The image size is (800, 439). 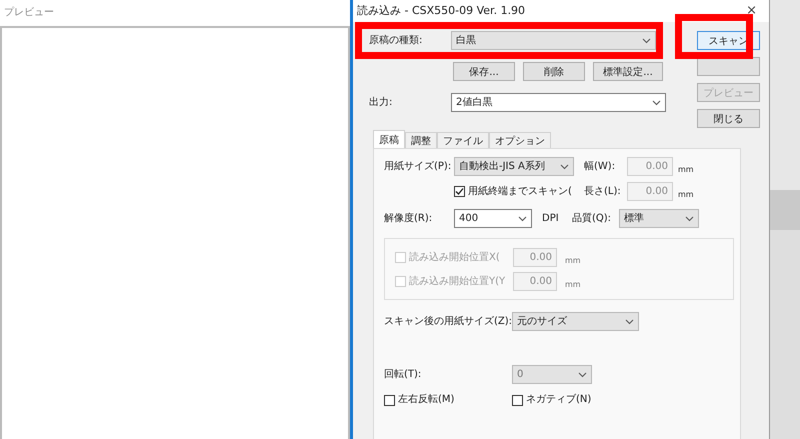 What do you see at coordinates (558, 102) in the screenshot?
I see `dropdown: 2値白黒` at bounding box center [558, 102].